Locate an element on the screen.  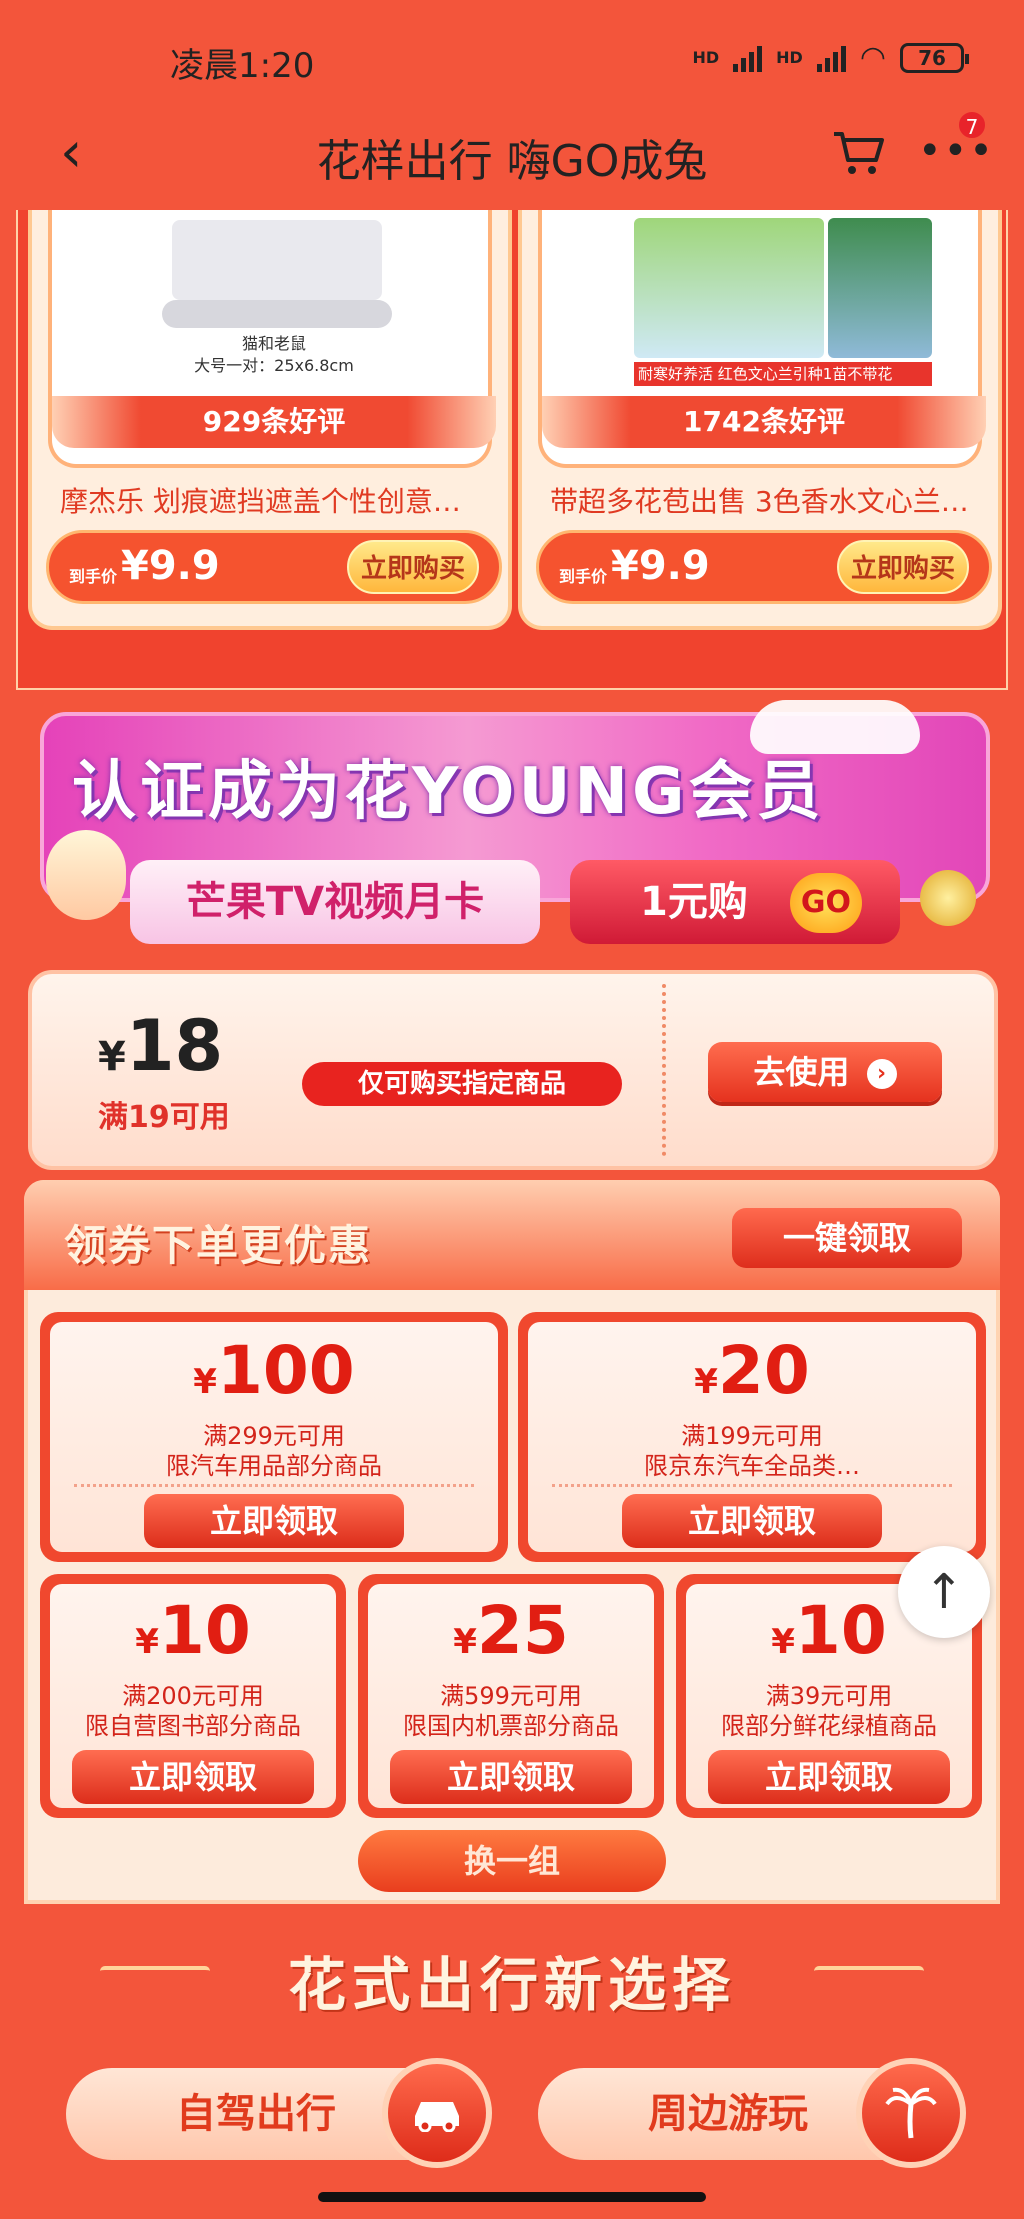
section-title: 花式出行新选择 is located at coordinates (511, 1985).